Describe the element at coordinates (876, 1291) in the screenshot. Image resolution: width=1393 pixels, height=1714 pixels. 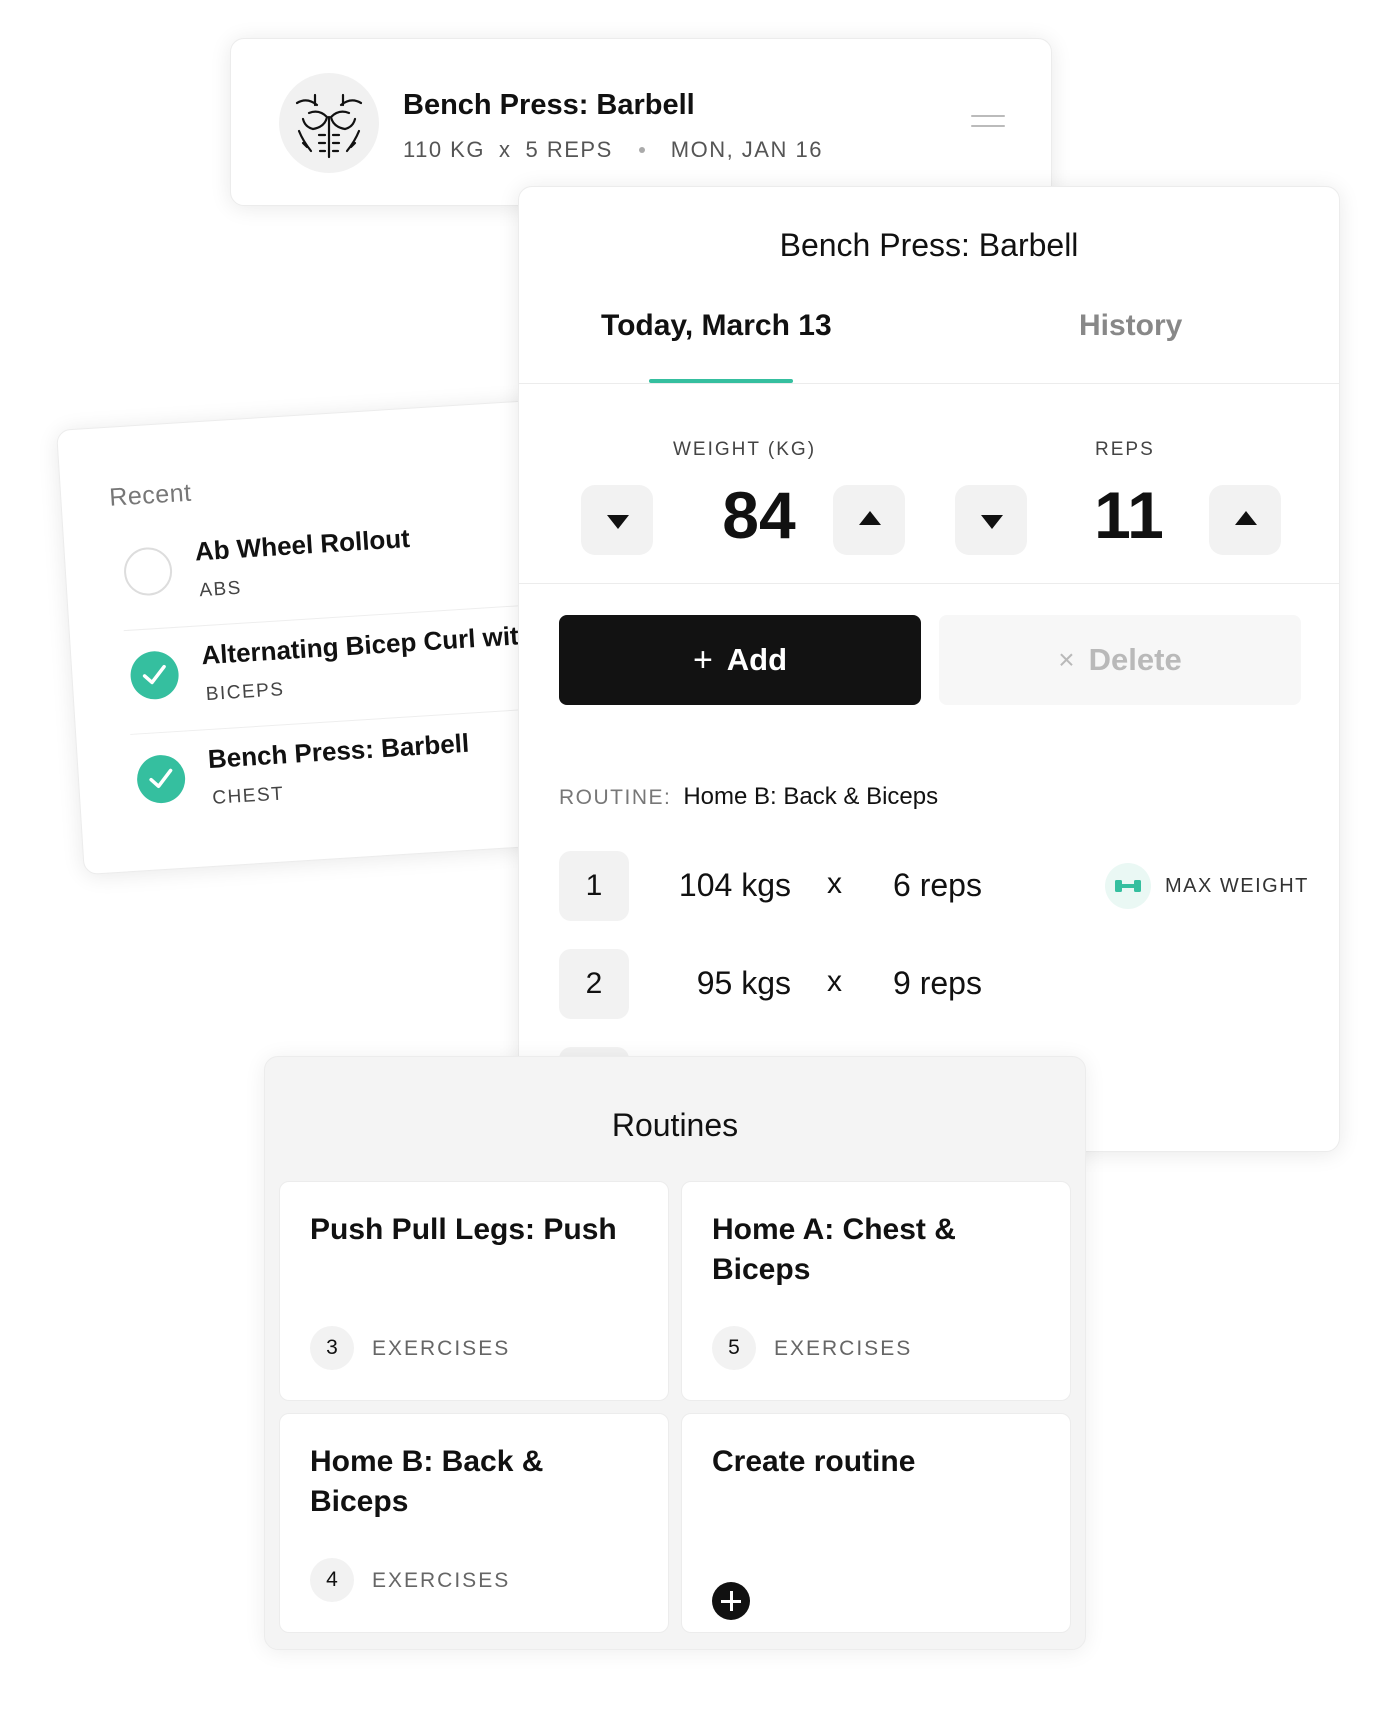
I see `routine-card: Home A: Chest & Biceps 5 EXERCISES` at that location.